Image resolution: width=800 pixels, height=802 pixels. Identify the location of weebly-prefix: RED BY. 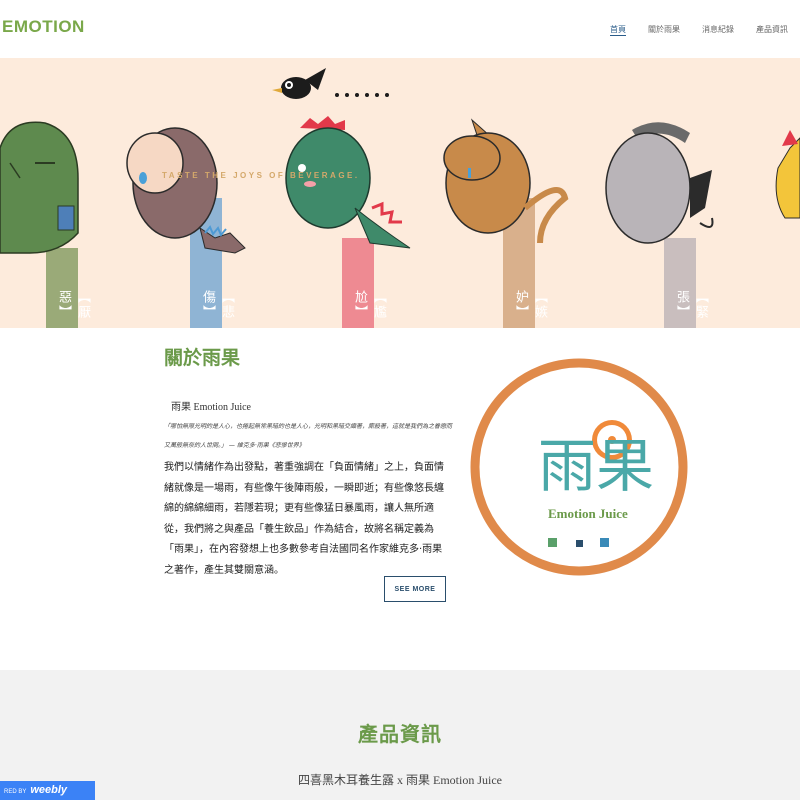
(15, 792).